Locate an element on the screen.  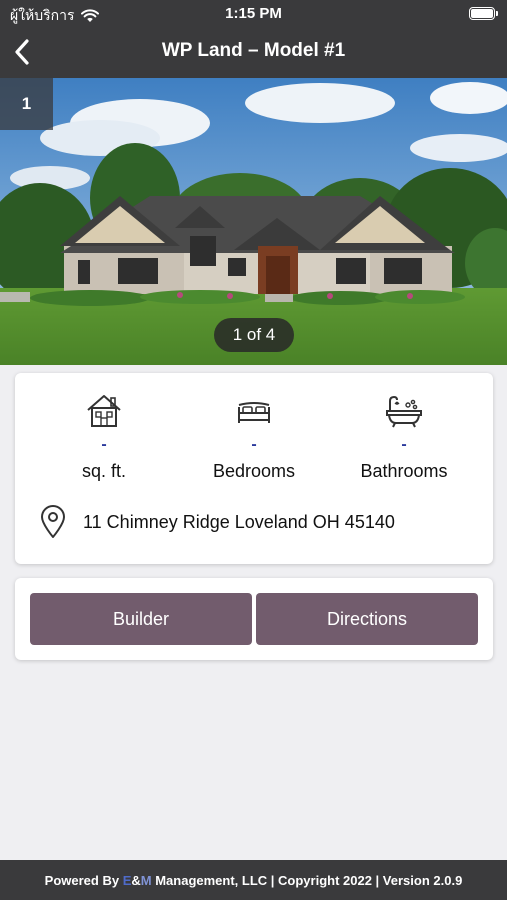
bathrooms-label: Bathrooms is located at coordinates (404, 471).